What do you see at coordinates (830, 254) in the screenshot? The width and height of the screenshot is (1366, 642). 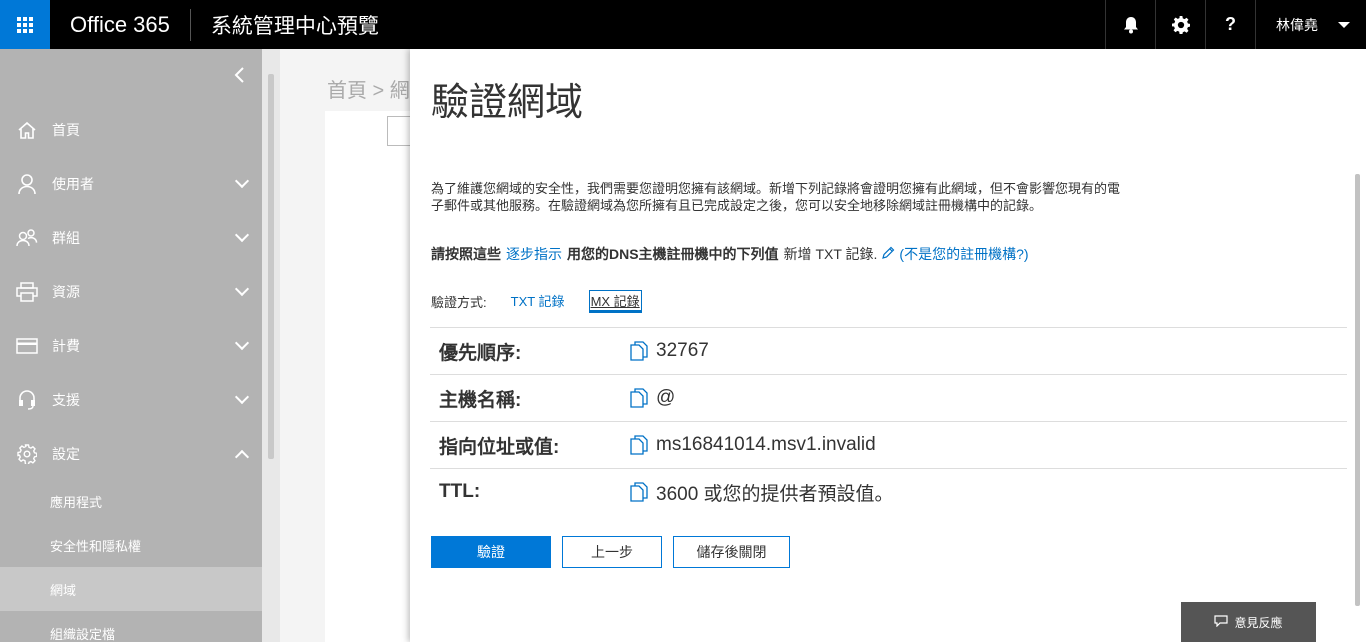 I see `instruction-suffix: 新增 TXT 記錄.` at bounding box center [830, 254].